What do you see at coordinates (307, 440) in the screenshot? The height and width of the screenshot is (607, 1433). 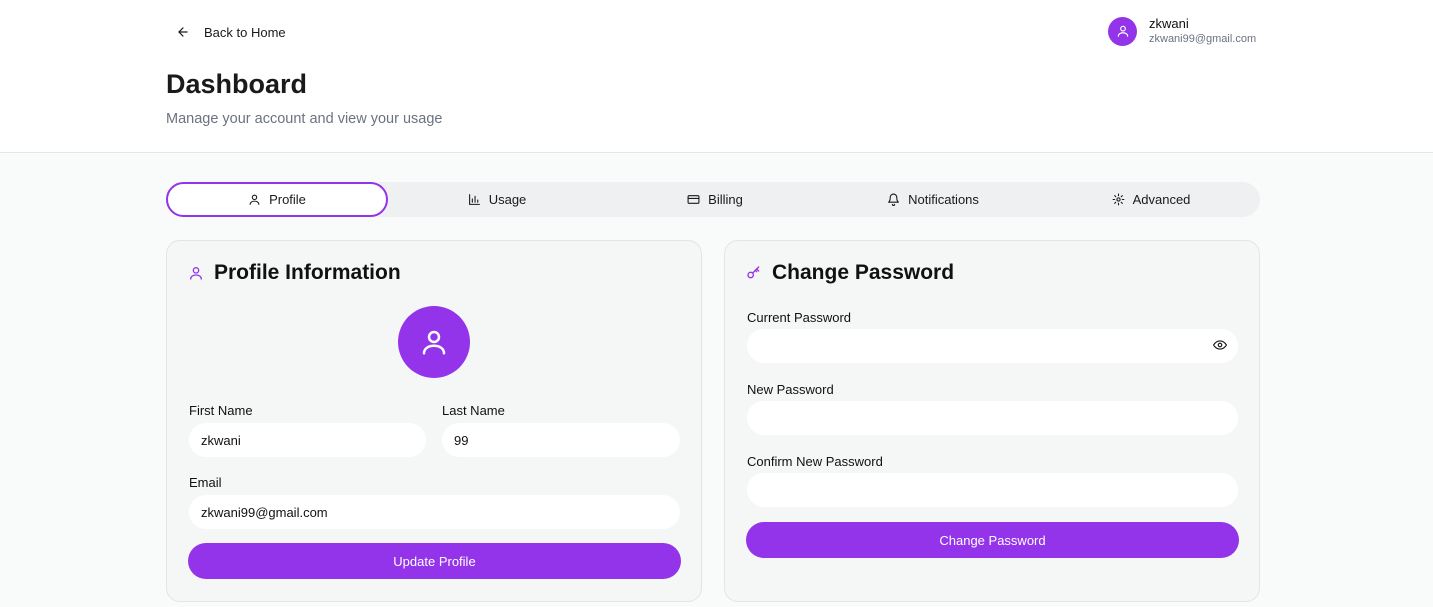 I see `first-name-field` at bounding box center [307, 440].